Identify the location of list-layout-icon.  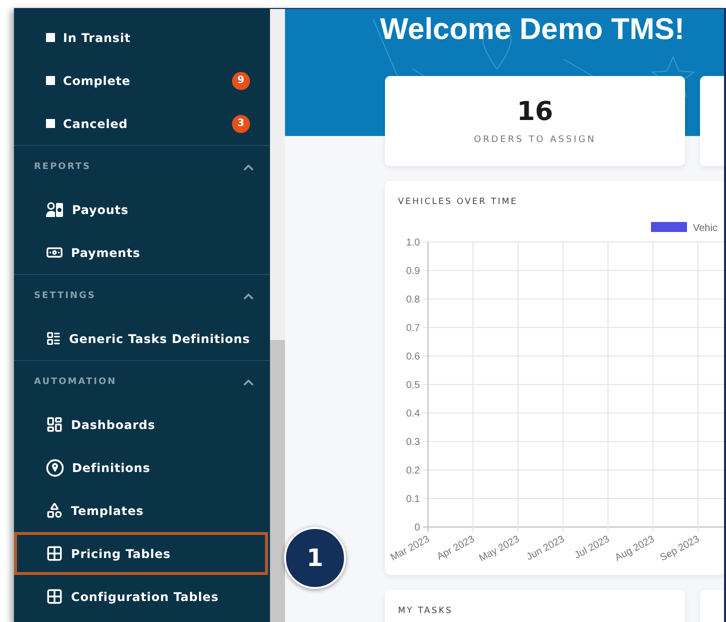
(53, 338).